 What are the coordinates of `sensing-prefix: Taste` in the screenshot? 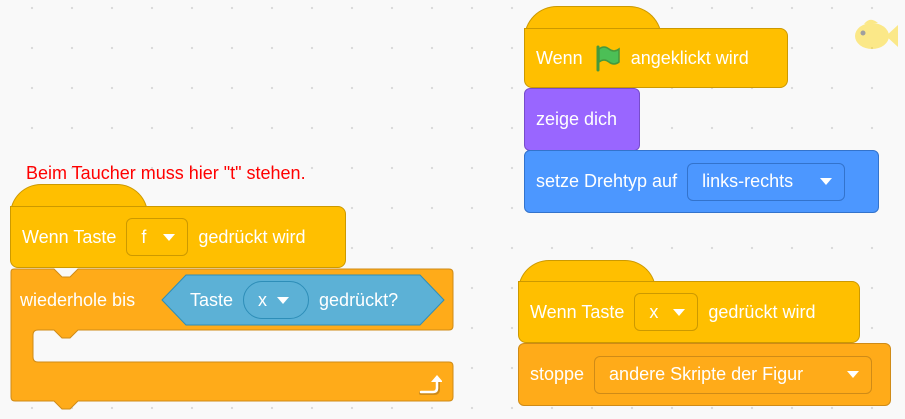 It's located at (212, 299).